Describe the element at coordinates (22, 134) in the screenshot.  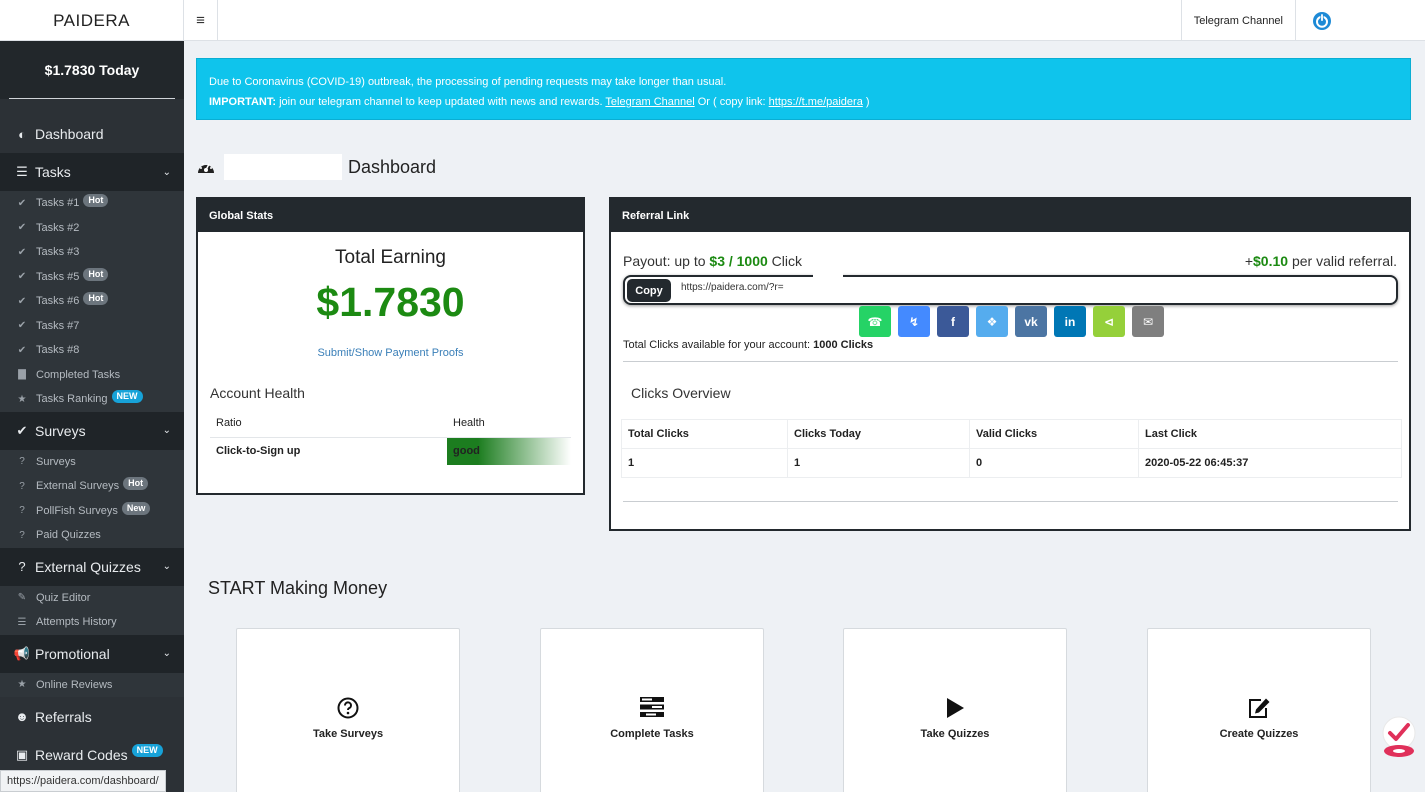
I see `dashboard-icon: ◐` at that location.